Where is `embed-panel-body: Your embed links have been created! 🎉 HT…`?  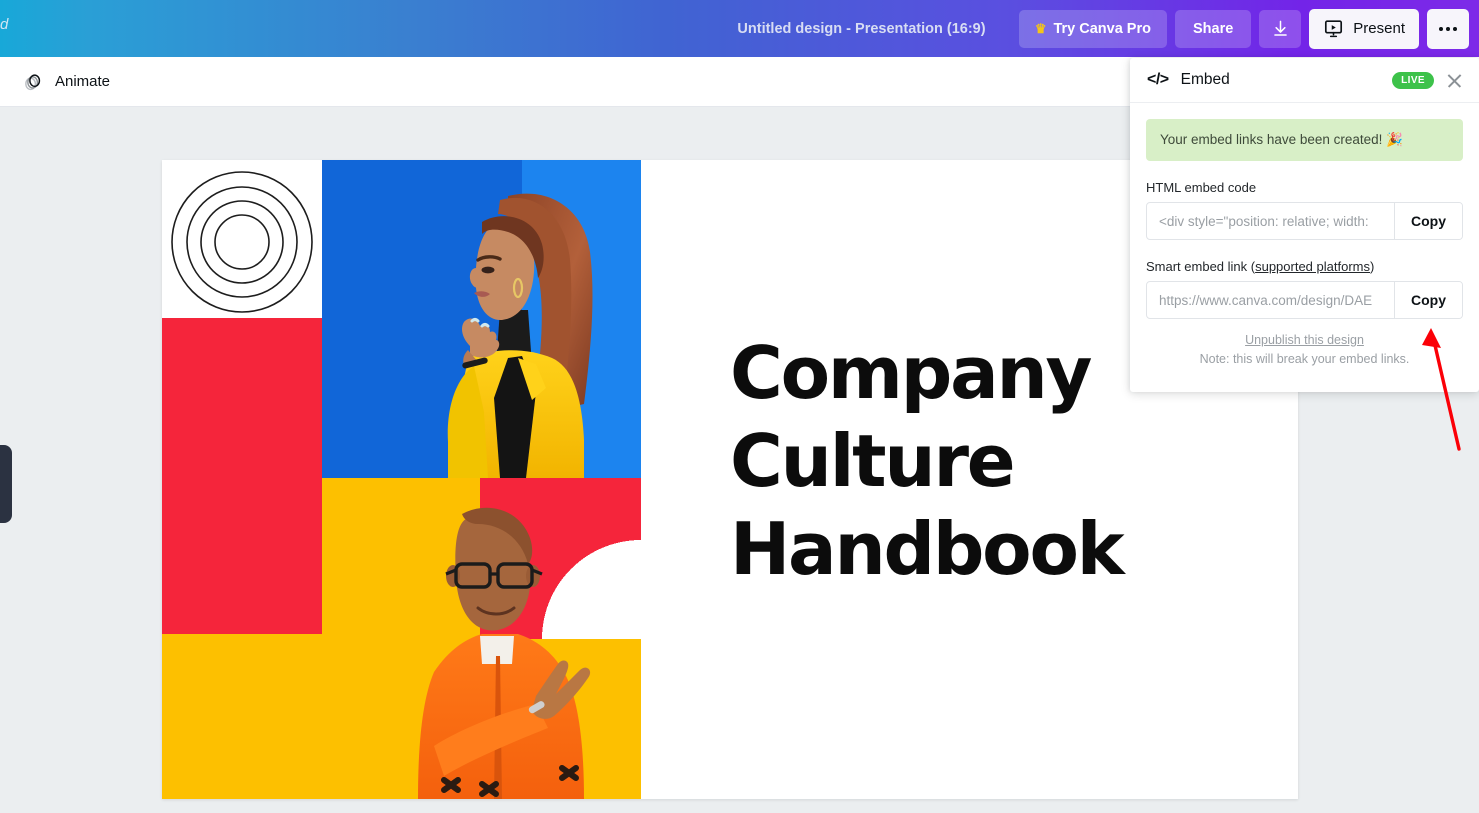
embed-panel-body: Your embed links have been created! 🎉 HT… is located at coordinates (1304, 234).